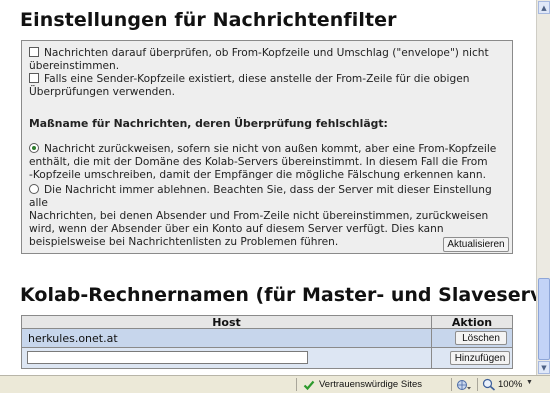 The height and width of the screenshot is (393, 550). Describe the element at coordinates (476, 244) in the screenshot. I see `update-button: Aktualisieren` at that location.